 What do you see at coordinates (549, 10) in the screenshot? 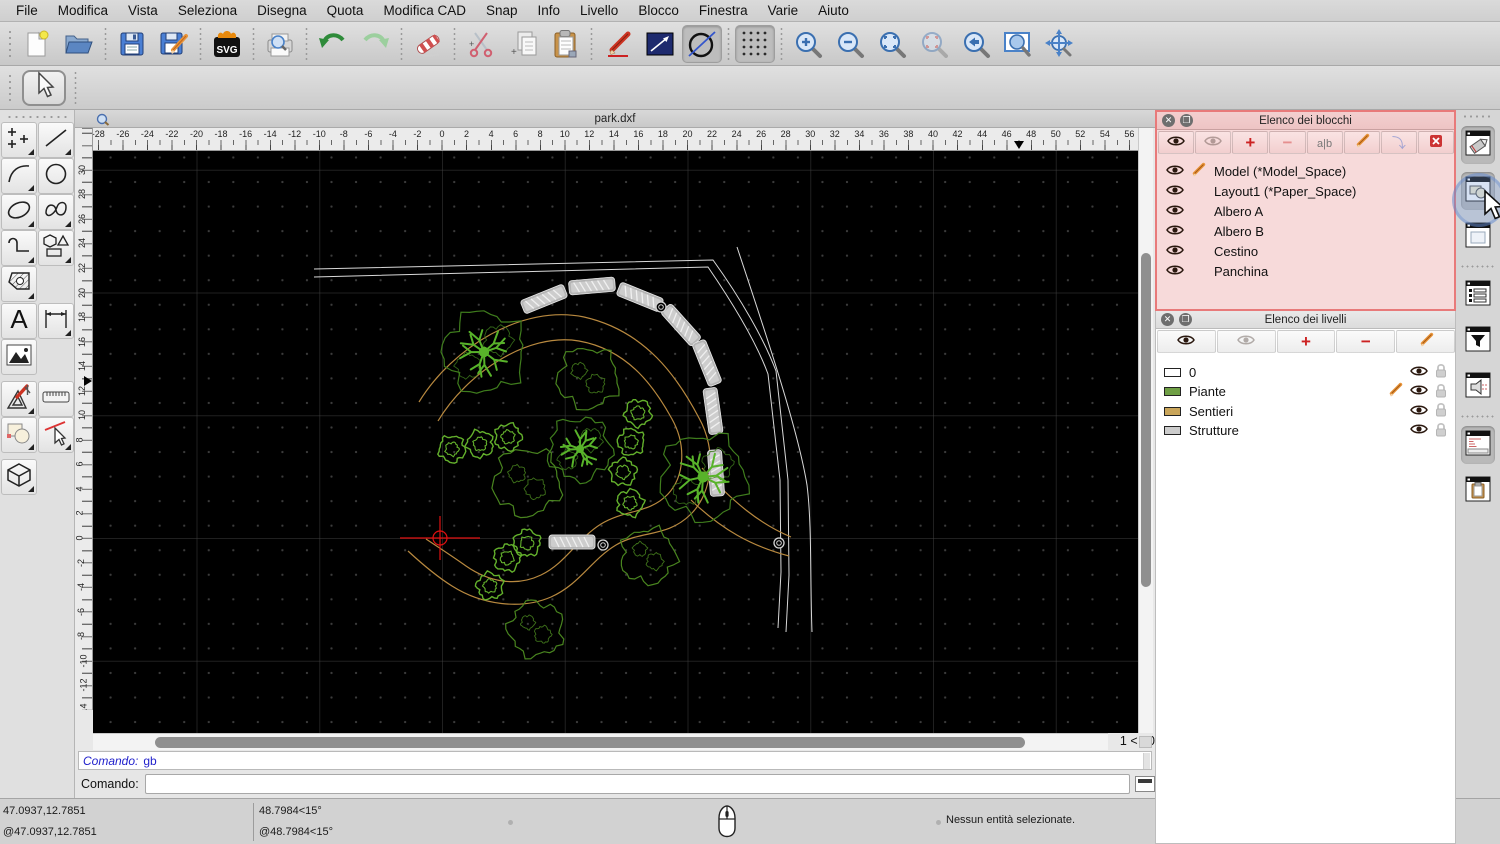
I see `menu-item-info: Info` at bounding box center [549, 10].